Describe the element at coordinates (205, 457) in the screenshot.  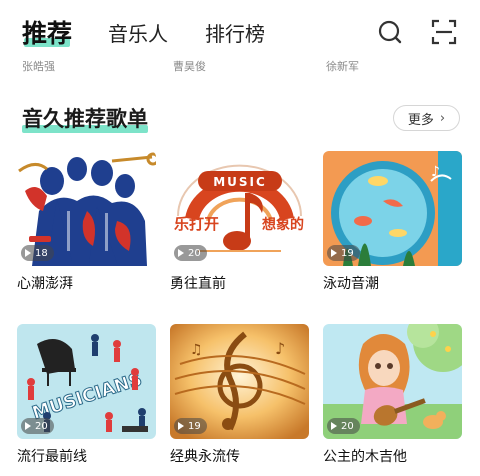
I see `playlist-title: 经典永流传` at that location.